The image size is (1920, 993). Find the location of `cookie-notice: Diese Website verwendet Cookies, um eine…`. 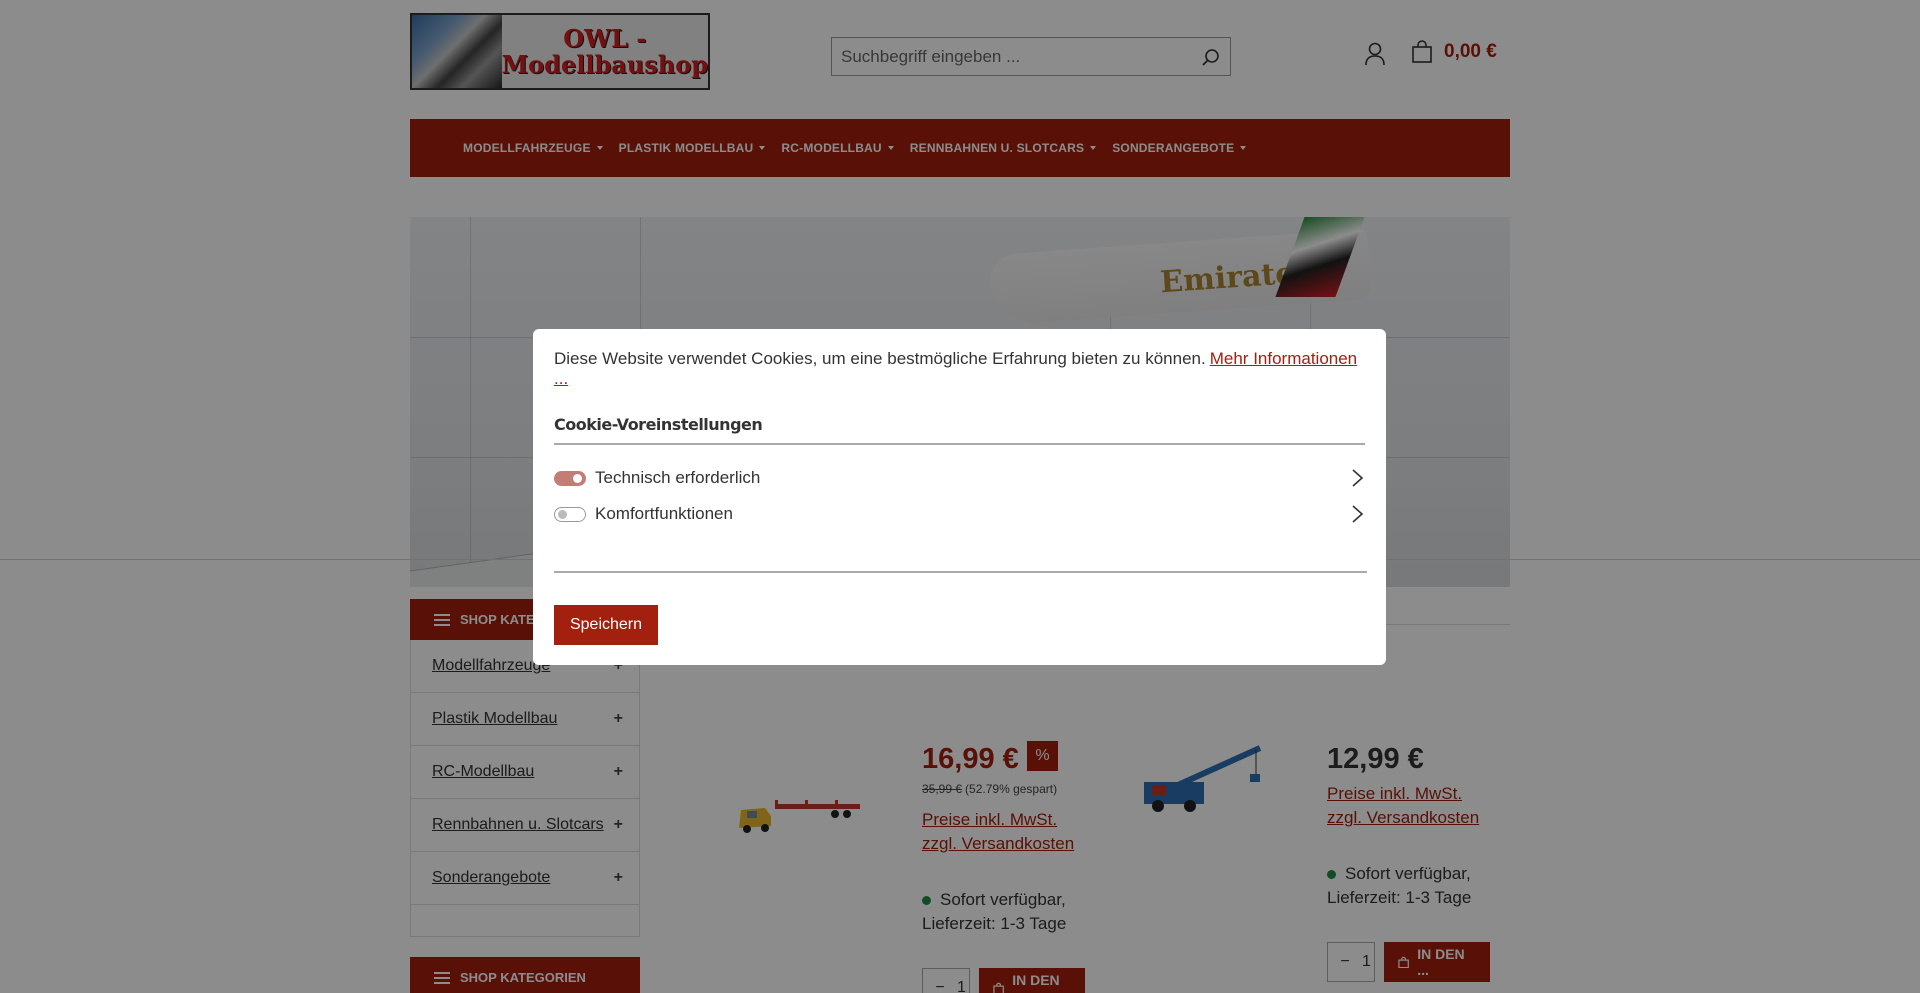

cookie-notice: Diese Website verwendet Cookies, um eine… is located at coordinates (959, 369).